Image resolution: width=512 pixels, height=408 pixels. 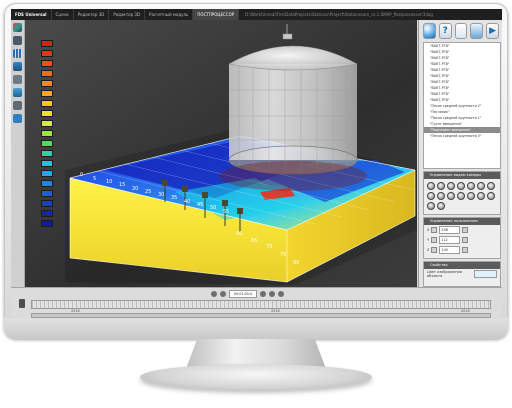 I want to click on timeline-track, so click(x=261, y=304).